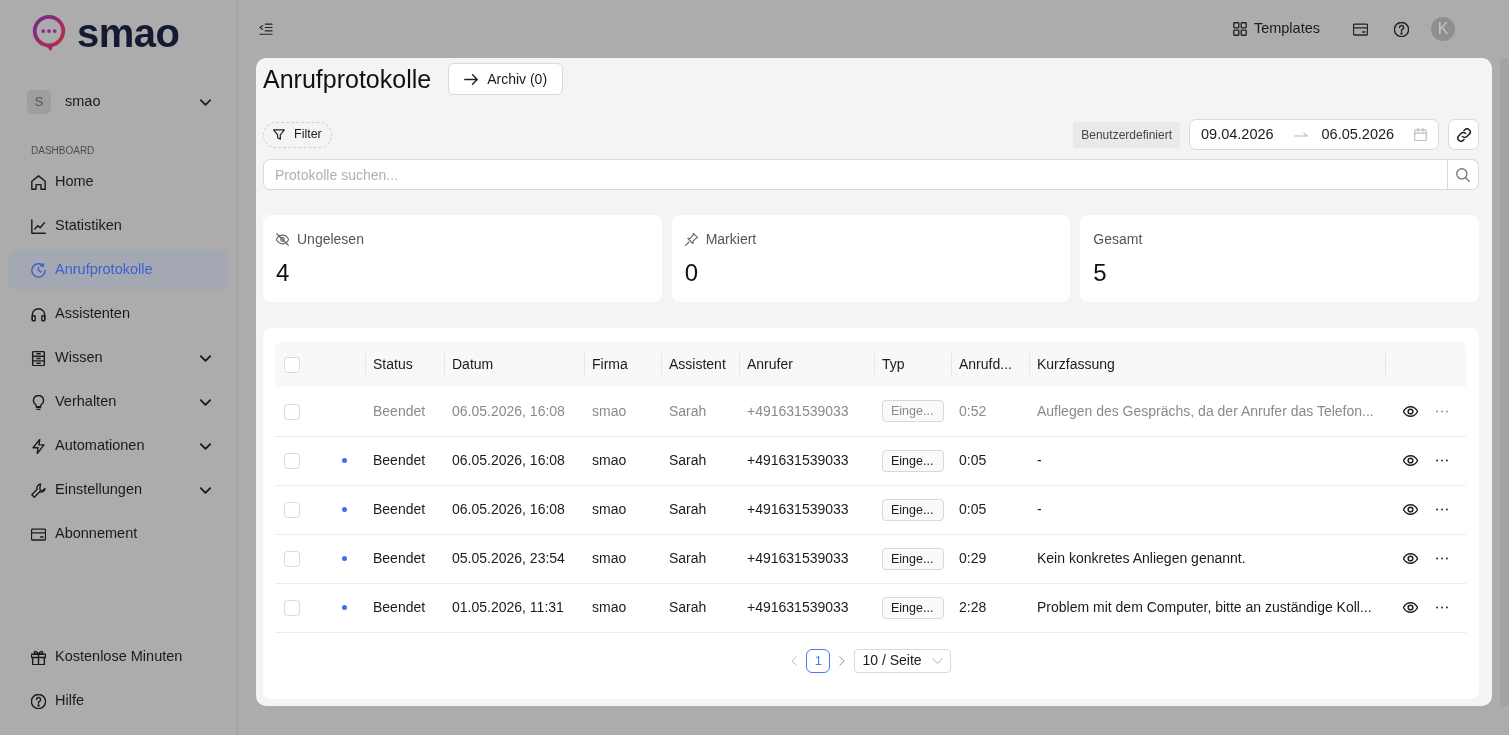 The height and width of the screenshot is (735, 1509). I want to click on column-header: Firma, so click(622, 364).